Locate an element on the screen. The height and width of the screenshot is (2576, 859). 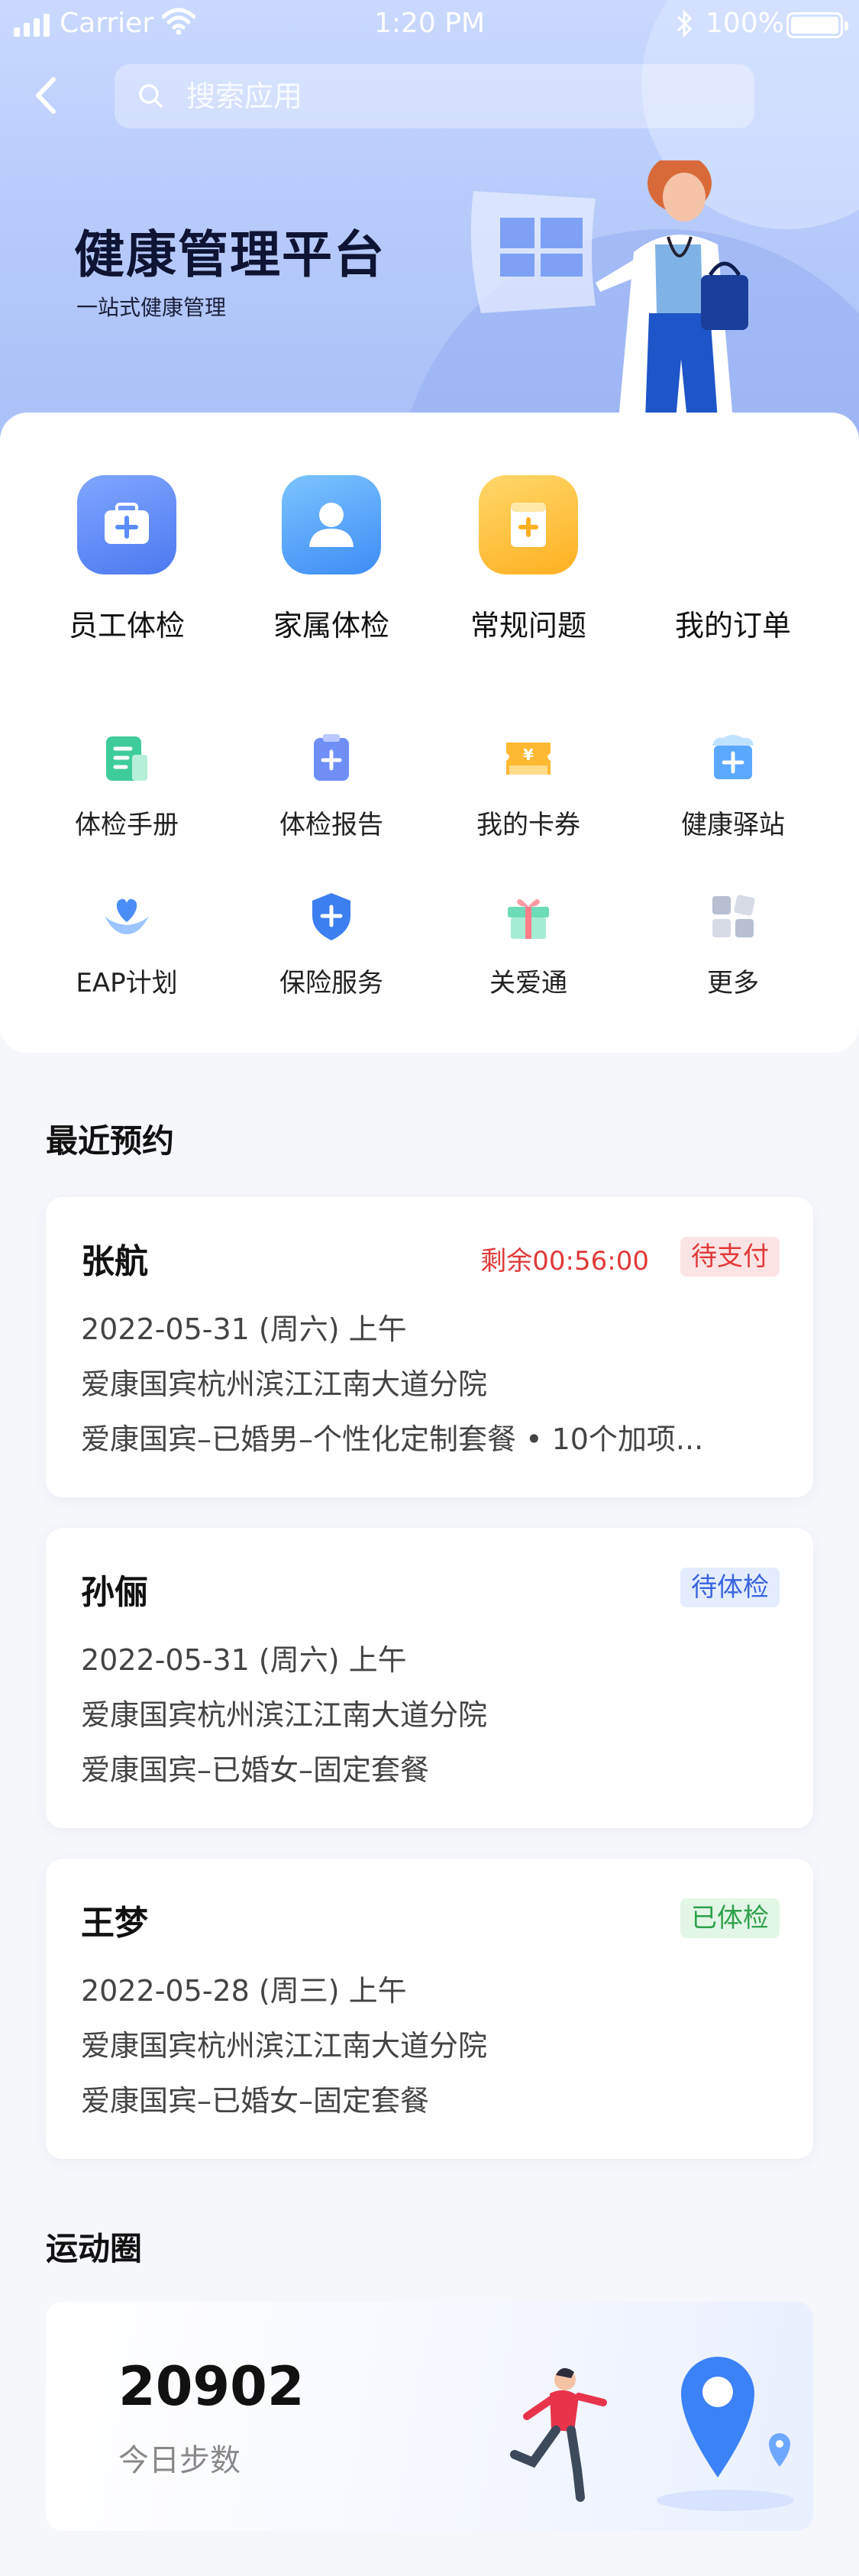
search-bar is located at coordinates (434, 96).